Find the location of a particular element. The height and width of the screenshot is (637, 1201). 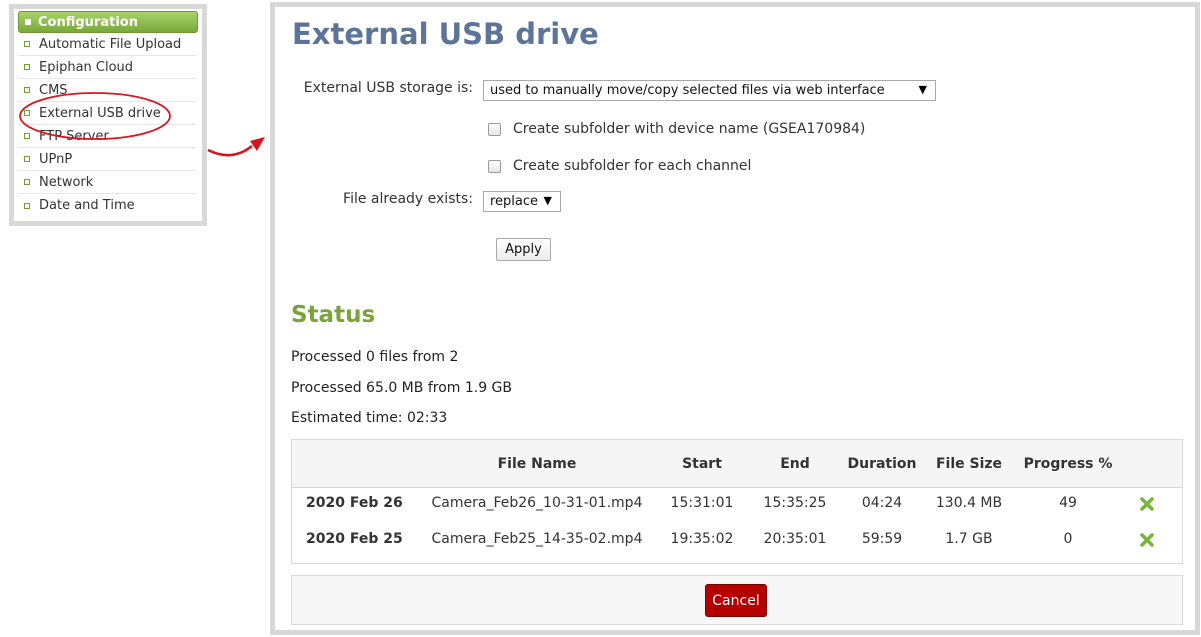

row-duration: 04:24 is located at coordinates (882, 503).